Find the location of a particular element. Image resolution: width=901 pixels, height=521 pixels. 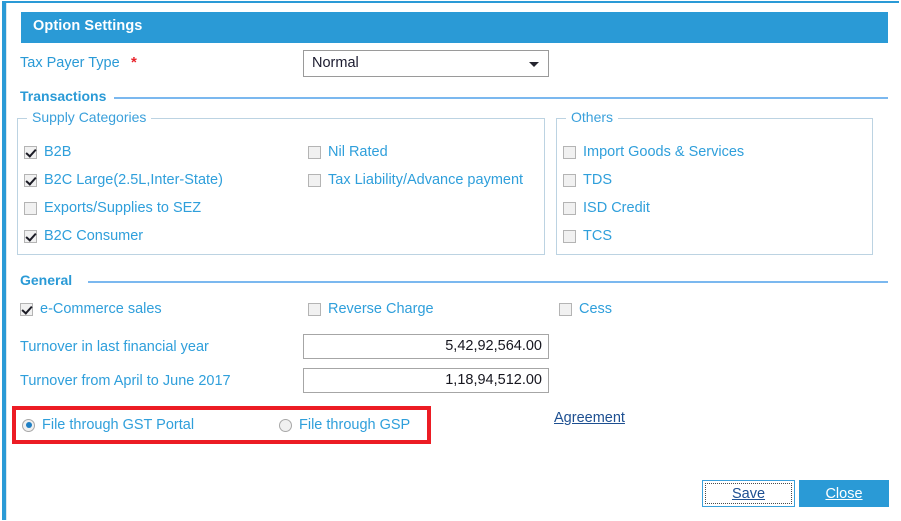

turnover-apr-jun-label: Turnover from April to June 2017 is located at coordinates (125, 381).